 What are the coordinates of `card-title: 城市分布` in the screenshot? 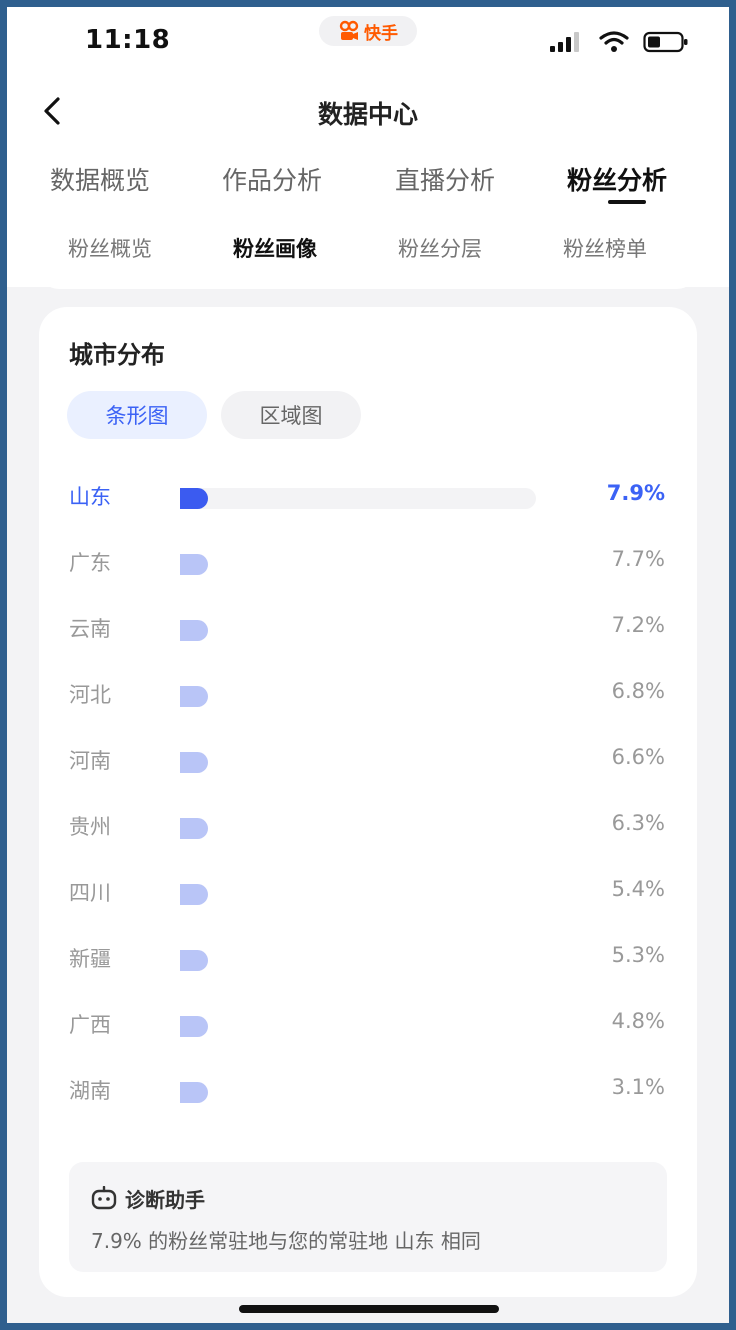 It's located at (117, 355).